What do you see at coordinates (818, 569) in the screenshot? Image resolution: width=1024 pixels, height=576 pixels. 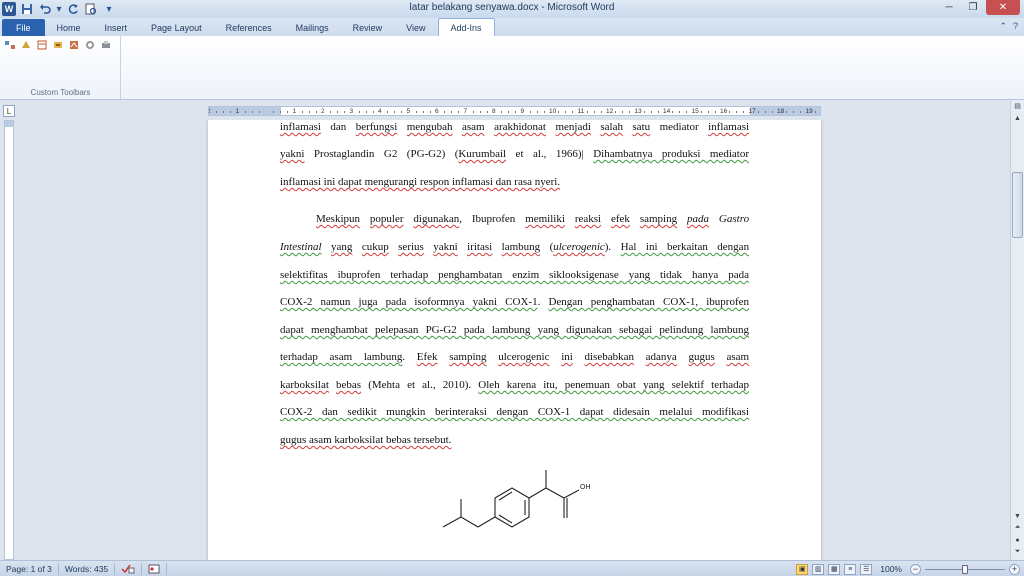 I see `full-screen-reading-button: ▥` at bounding box center [818, 569].